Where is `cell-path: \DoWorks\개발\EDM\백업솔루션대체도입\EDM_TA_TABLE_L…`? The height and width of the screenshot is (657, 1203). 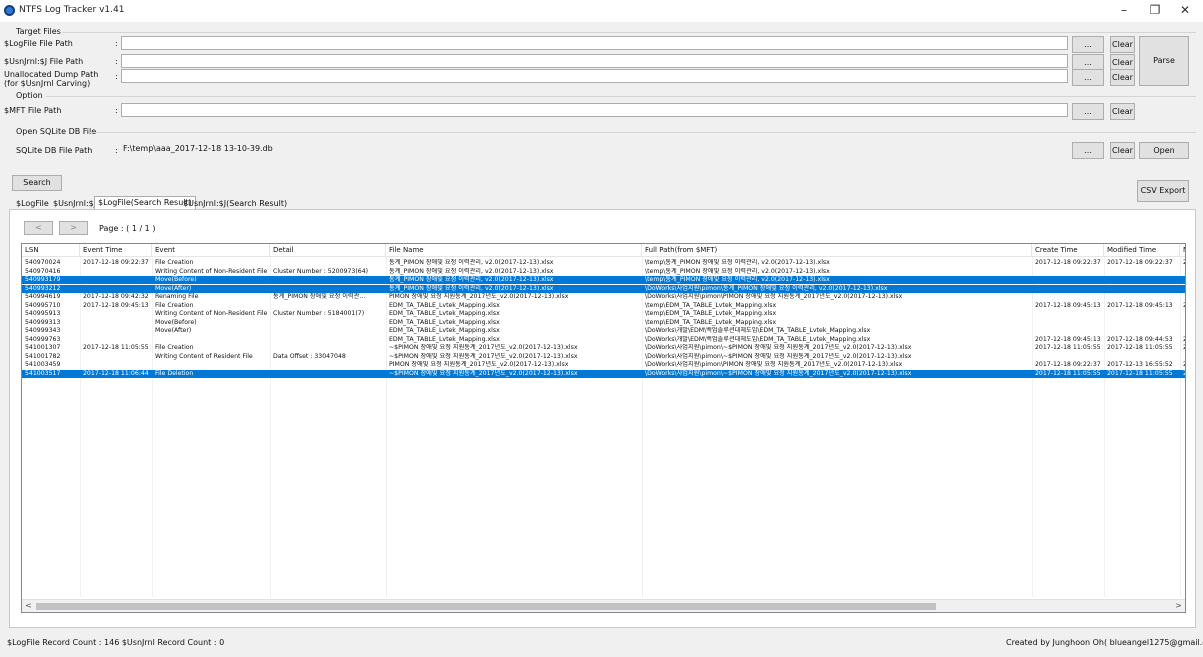
cell-path: \DoWorks\개발\EDM\백업솔루션대체도입\EDM_TA_TABLE_L… is located at coordinates (758, 330).